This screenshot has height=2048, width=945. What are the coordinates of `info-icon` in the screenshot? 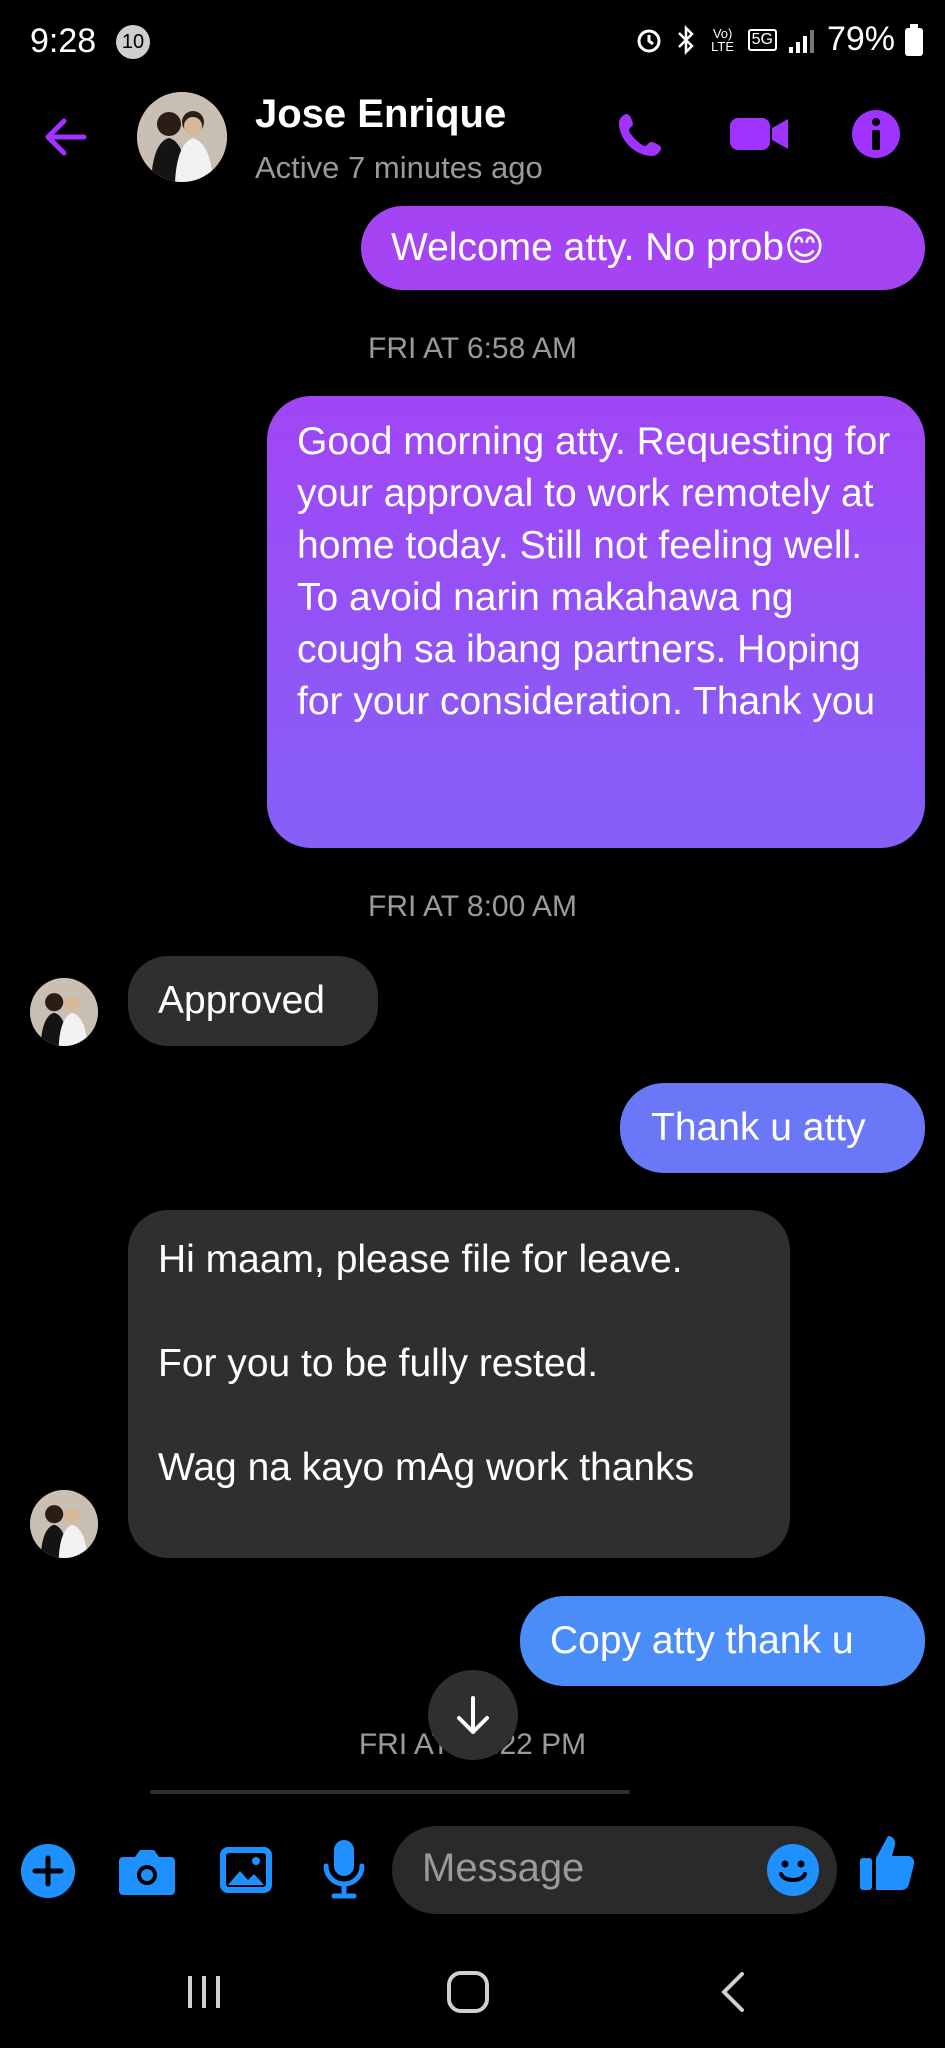 It's located at (876, 134).